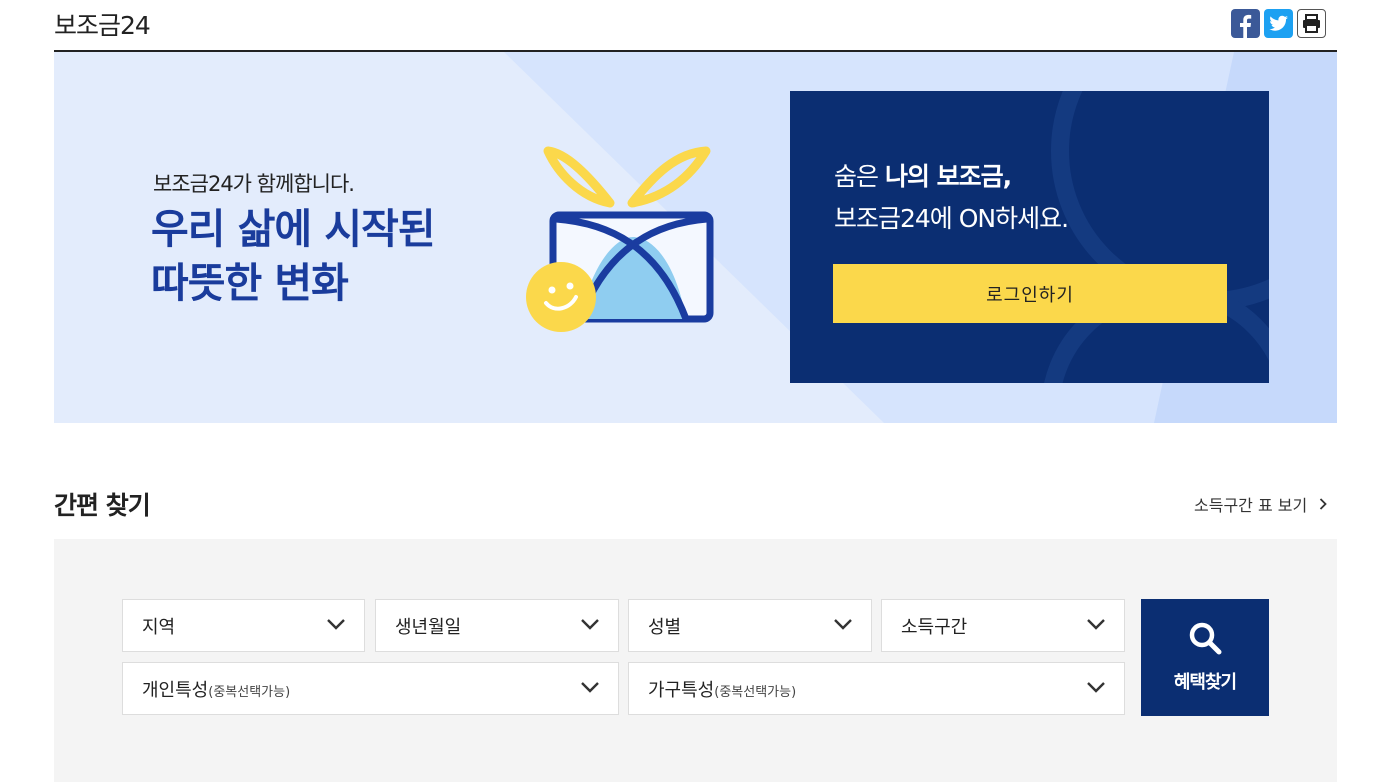 This screenshot has width=1386, height=782. Describe the element at coordinates (249, 692) in the screenshot. I see `personal-traits-note: (중복선택가능)` at that location.